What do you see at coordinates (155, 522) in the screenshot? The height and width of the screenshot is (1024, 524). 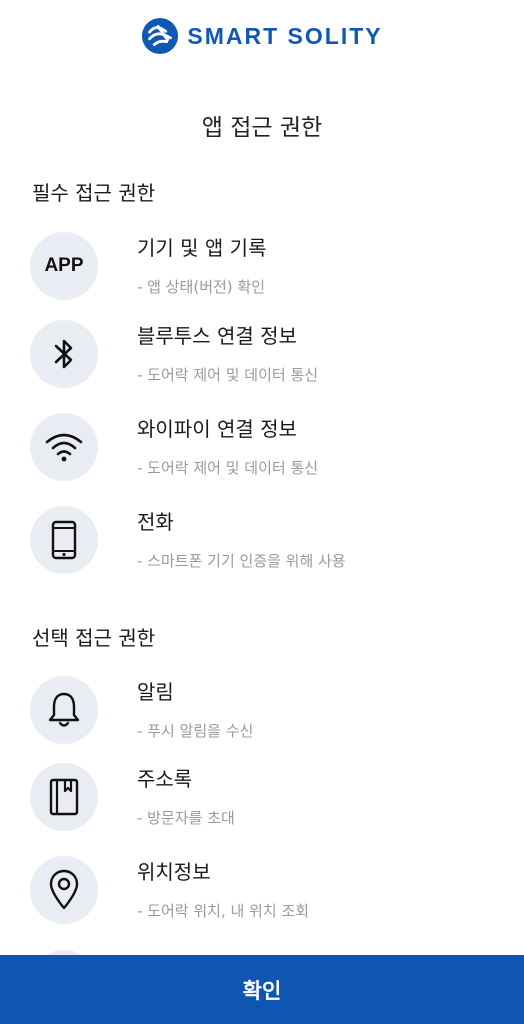 I see `permission-label: 전화` at bounding box center [155, 522].